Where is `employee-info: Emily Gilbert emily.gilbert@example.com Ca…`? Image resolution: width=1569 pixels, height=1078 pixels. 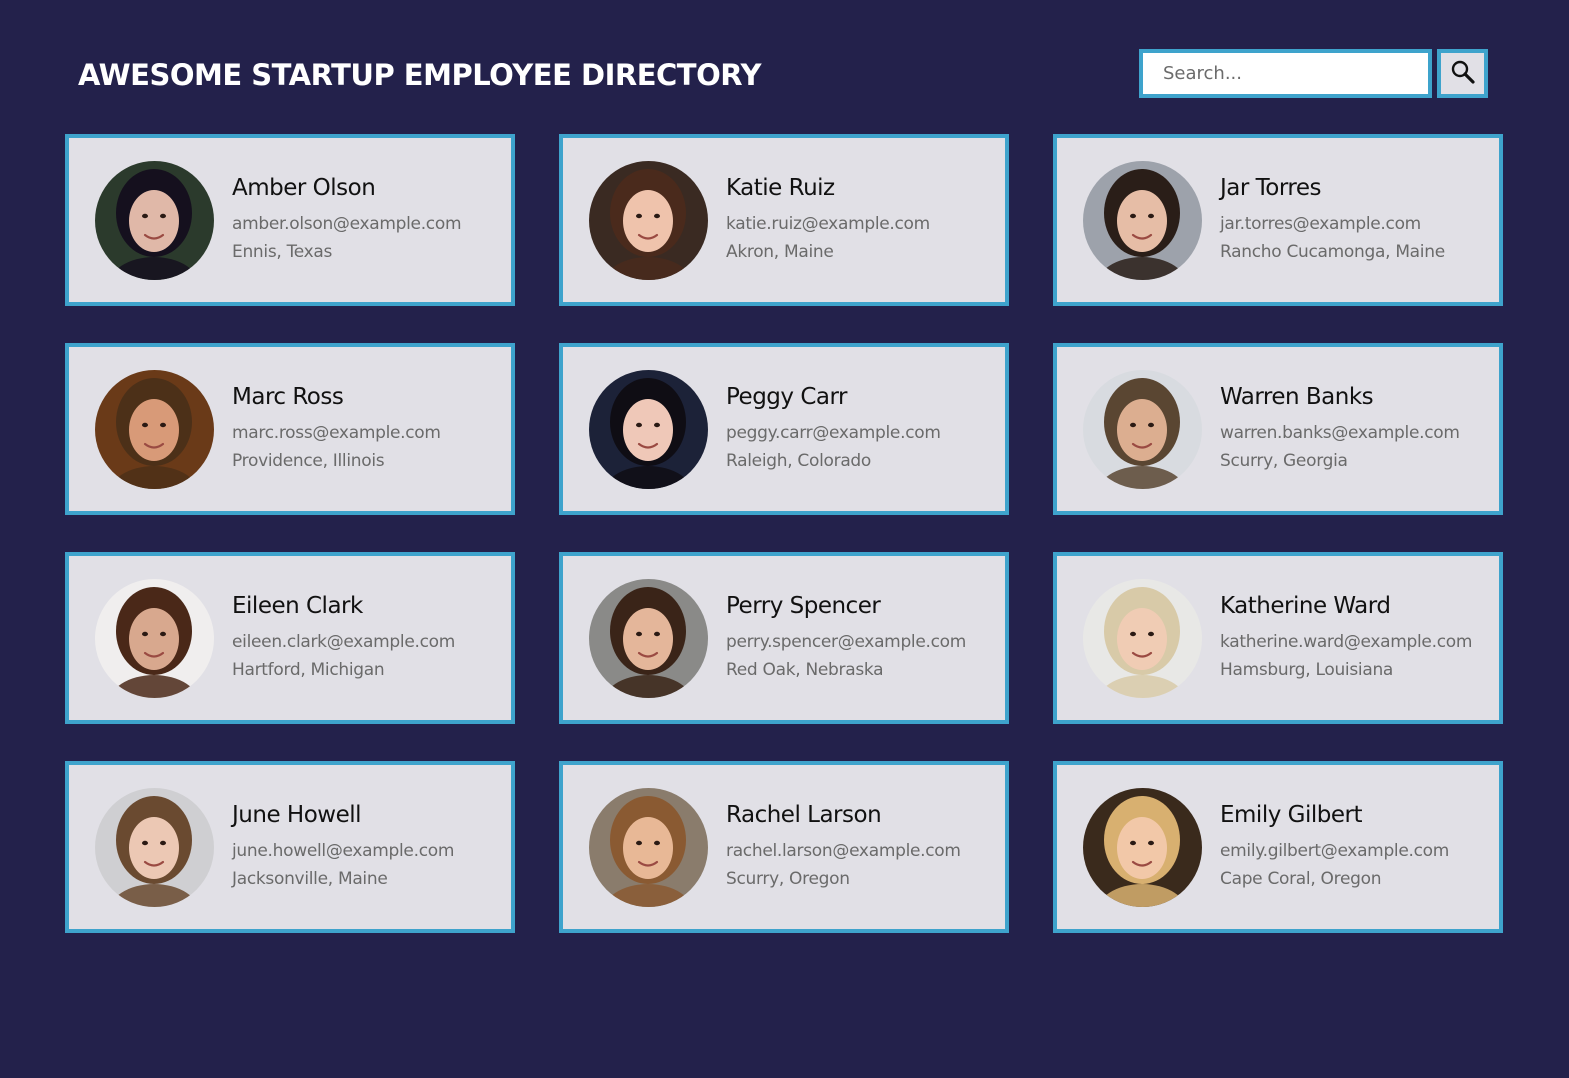 employee-info: Emily Gilbert emily.gilbert@example.com Ca… is located at coordinates (1334, 847).